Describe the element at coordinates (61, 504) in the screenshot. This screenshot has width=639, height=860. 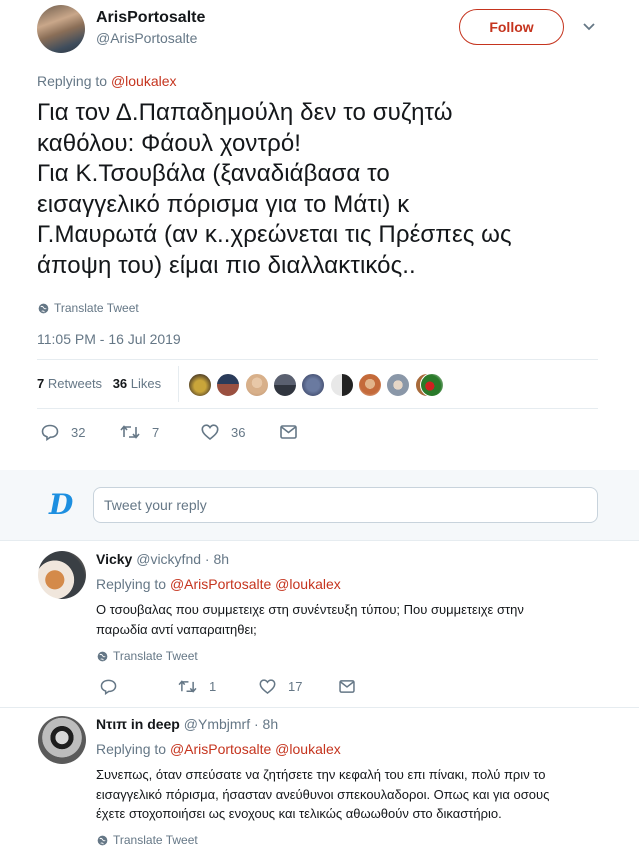
I see `user-logo-icon: D` at that location.